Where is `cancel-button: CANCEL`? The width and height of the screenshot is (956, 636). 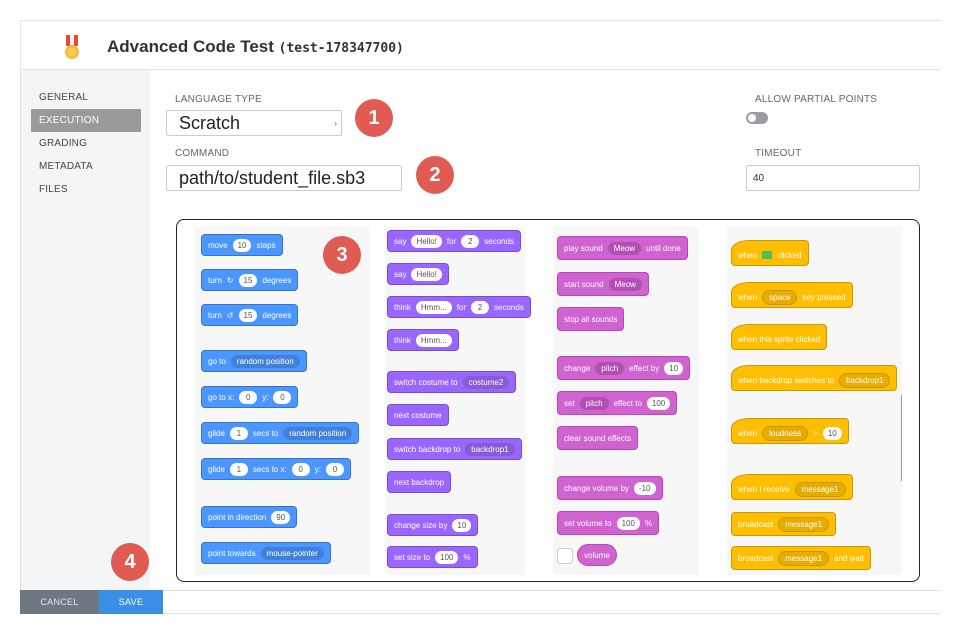
cancel-button: CANCEL is located at coordinates (59, 602).